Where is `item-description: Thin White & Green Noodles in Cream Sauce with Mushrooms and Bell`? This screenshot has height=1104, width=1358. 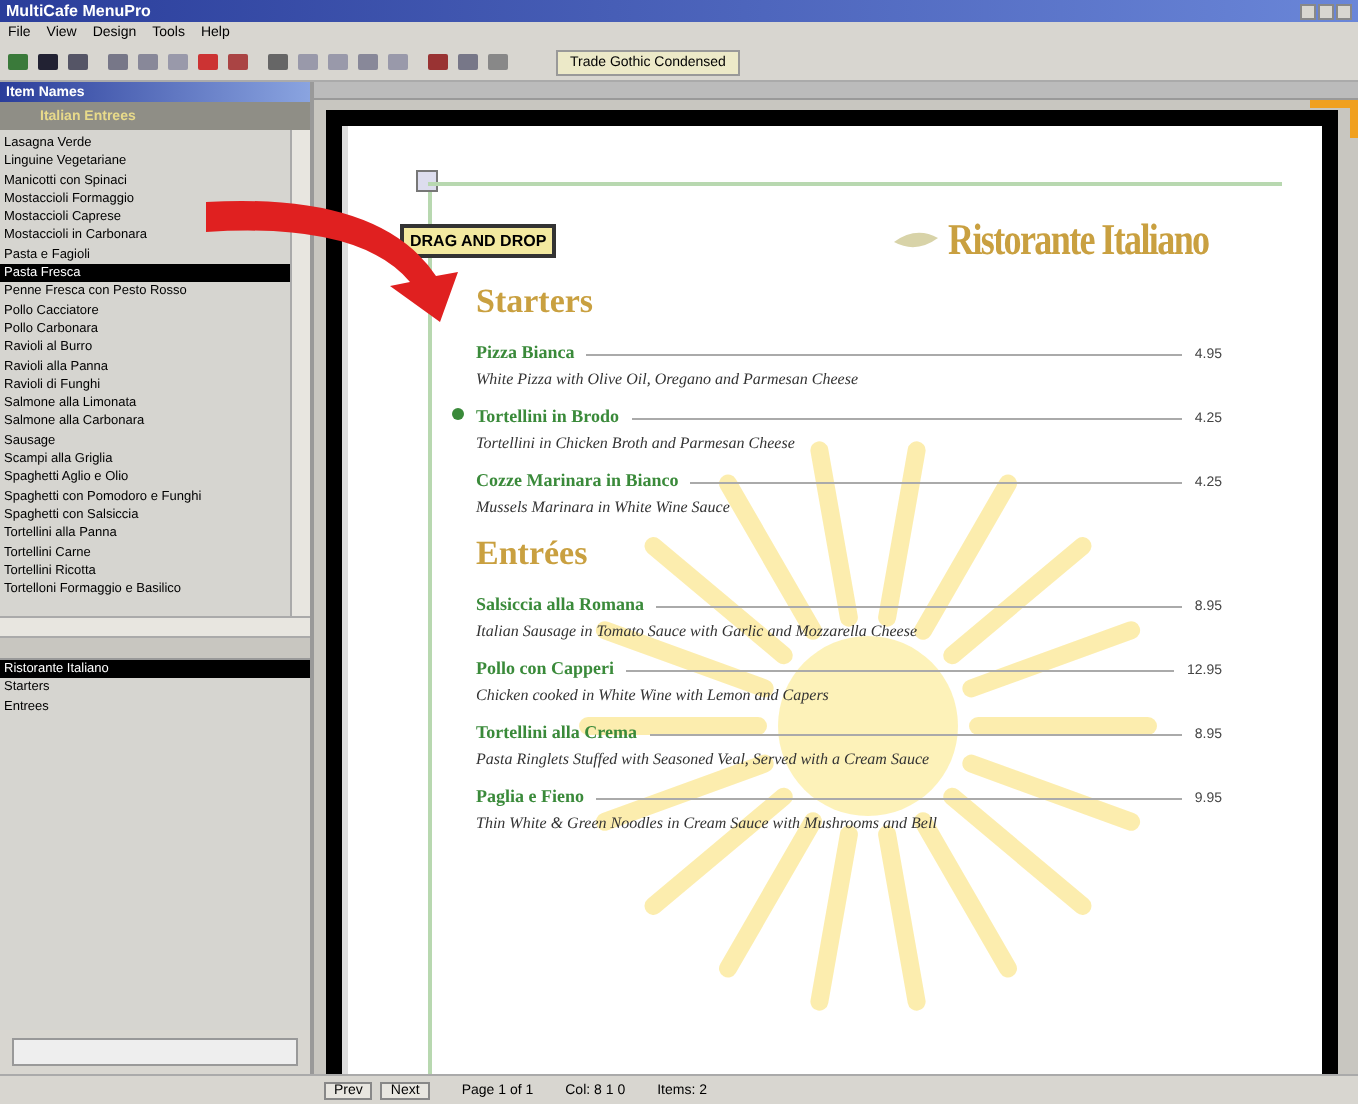
item-description: Thin White & Green Noodles in Cream Sauce with Mushrooms and Bell is located at coordinates (707, 823).